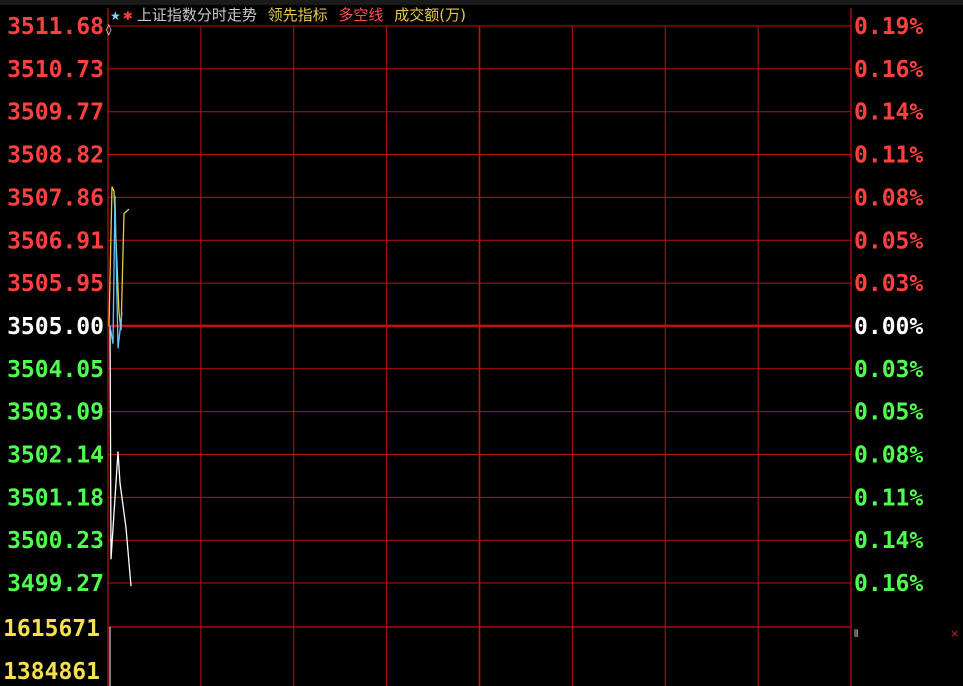 The width and height of the screenshot is (963, 686). What do you see at coordinates (51, 672) in the screenshot?
I see `volume-tick-label: 1384861` at bounding box center [51, 672].